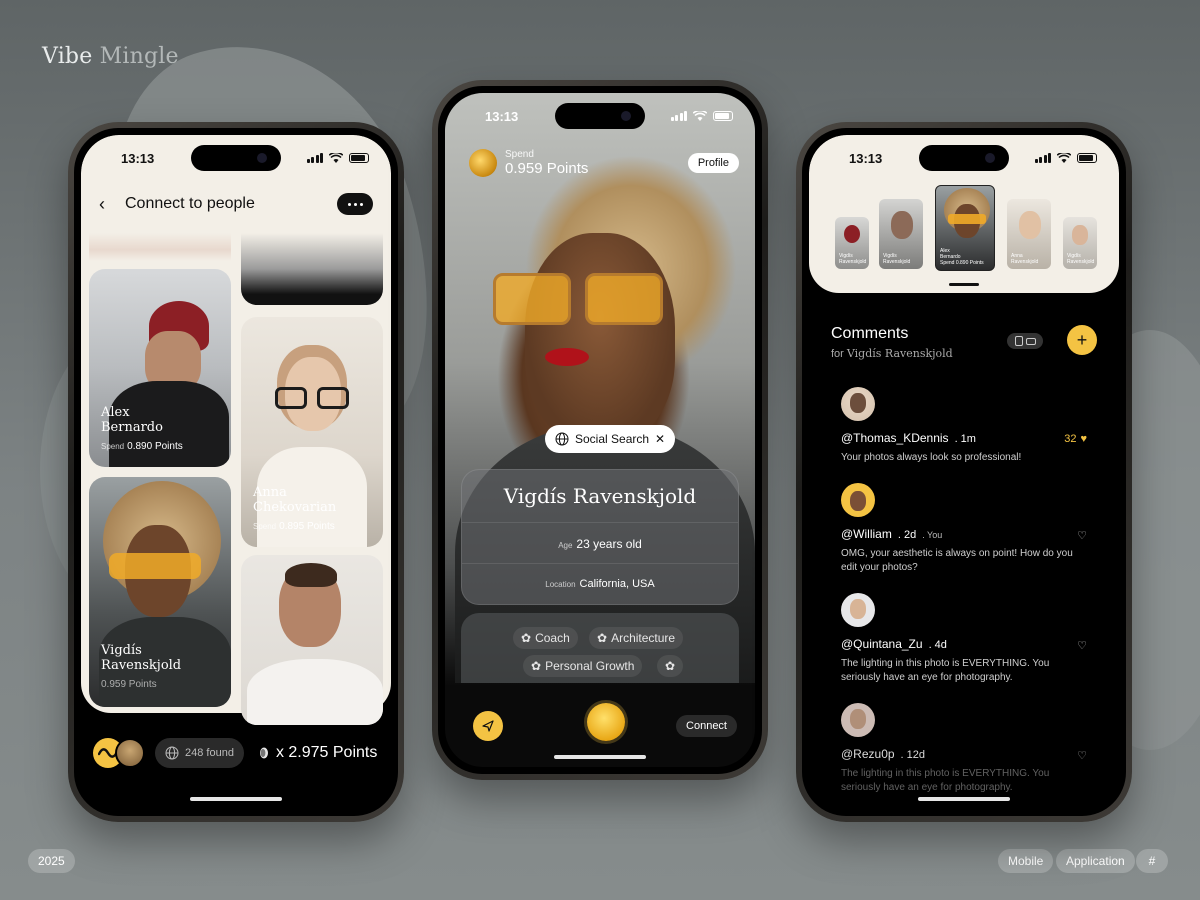 This screenshot has width=1200, height=900. I want to click on comments-header: Comments for Vigdís Ravenskjold +, so click(964, 342).